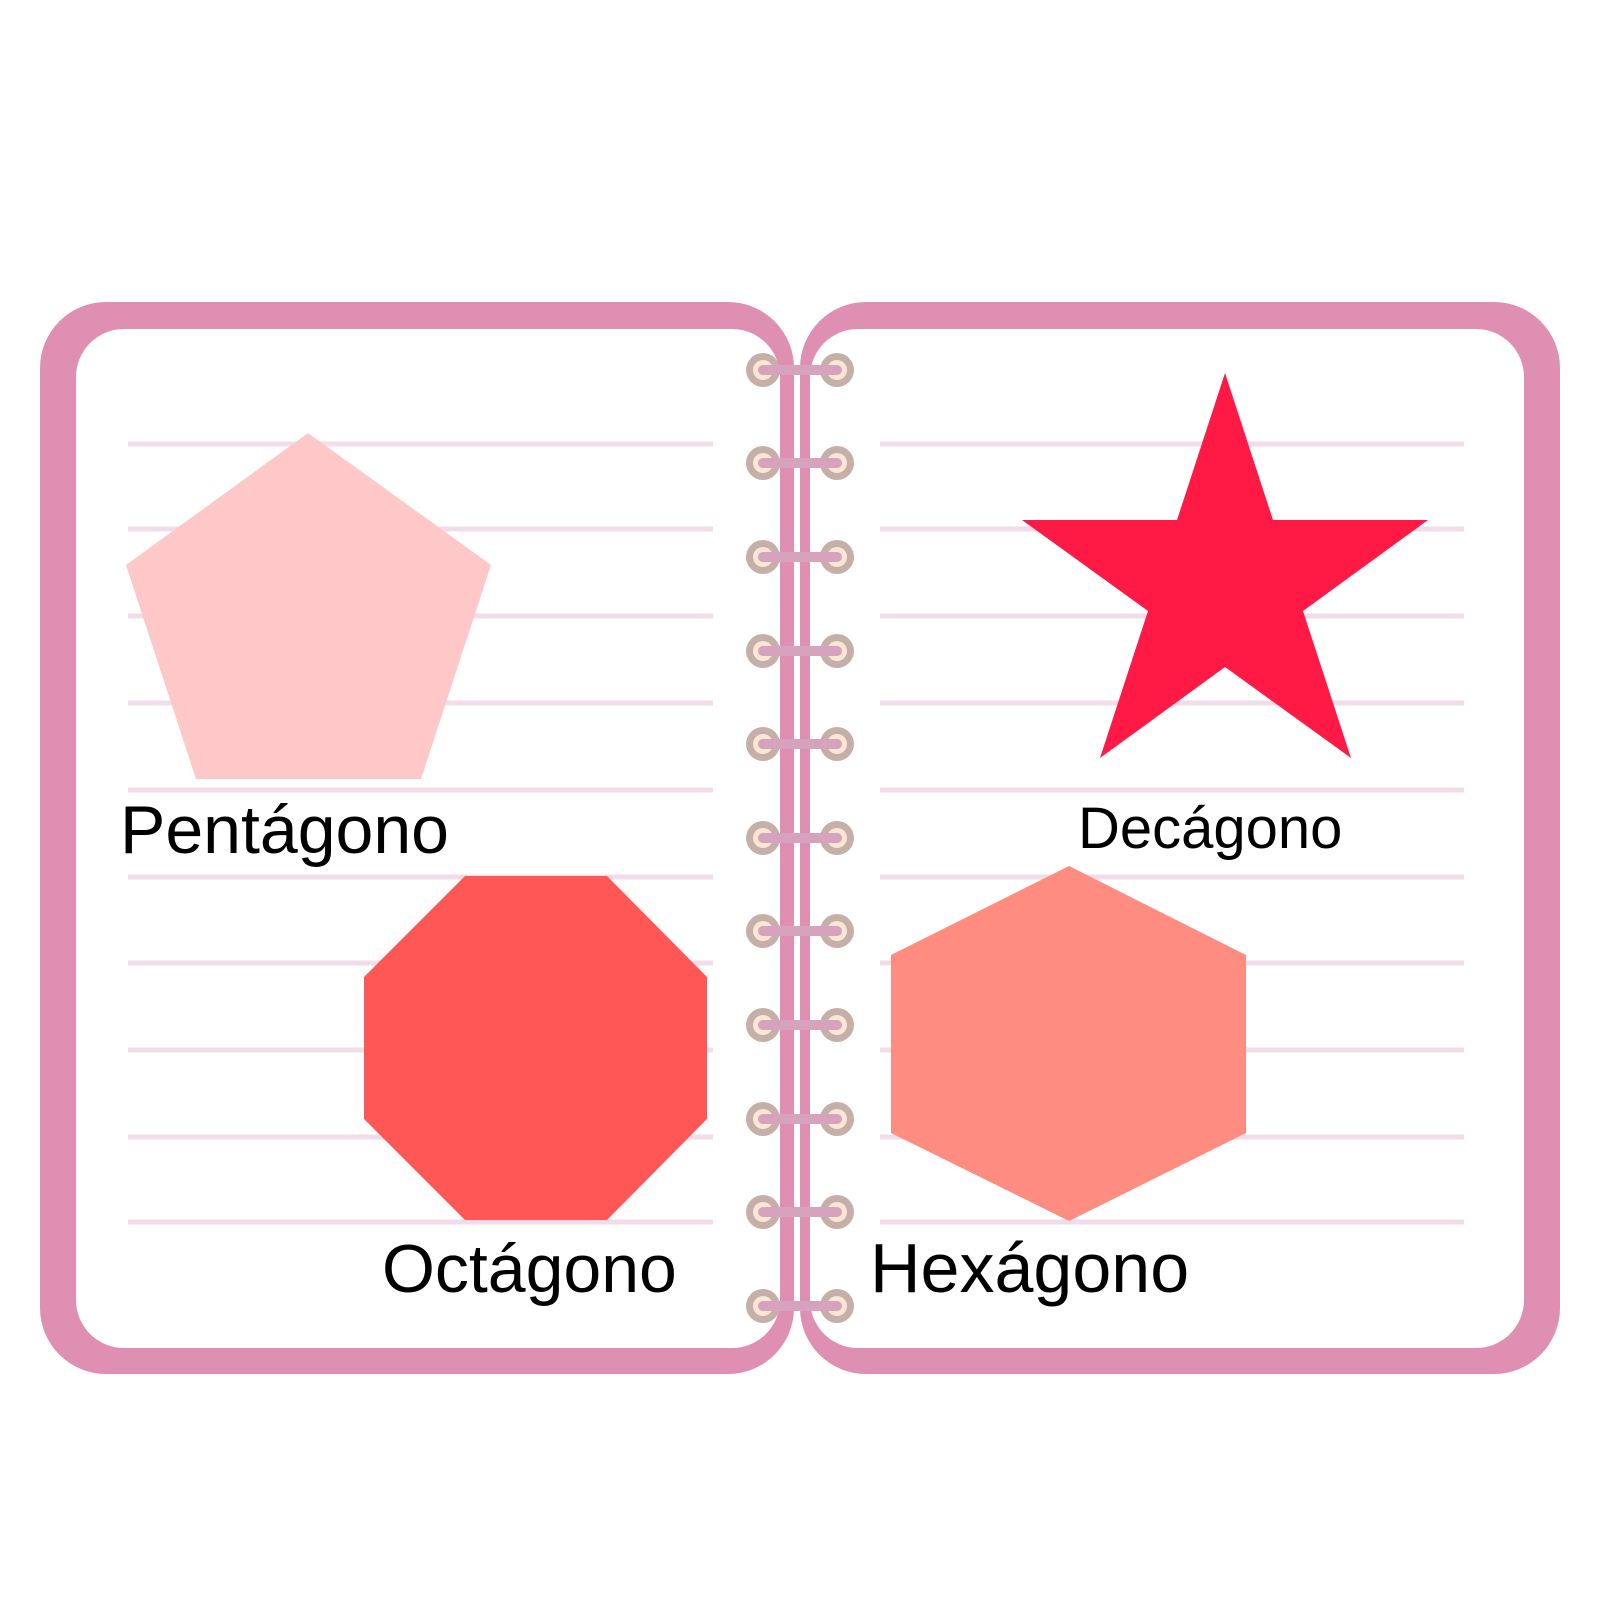 The image size is (1600, 1600). What do you see at coordinates (1210, 828) in the screenshot?
I see `decagon-label: Decágono` at bounding box center [1210, 828].